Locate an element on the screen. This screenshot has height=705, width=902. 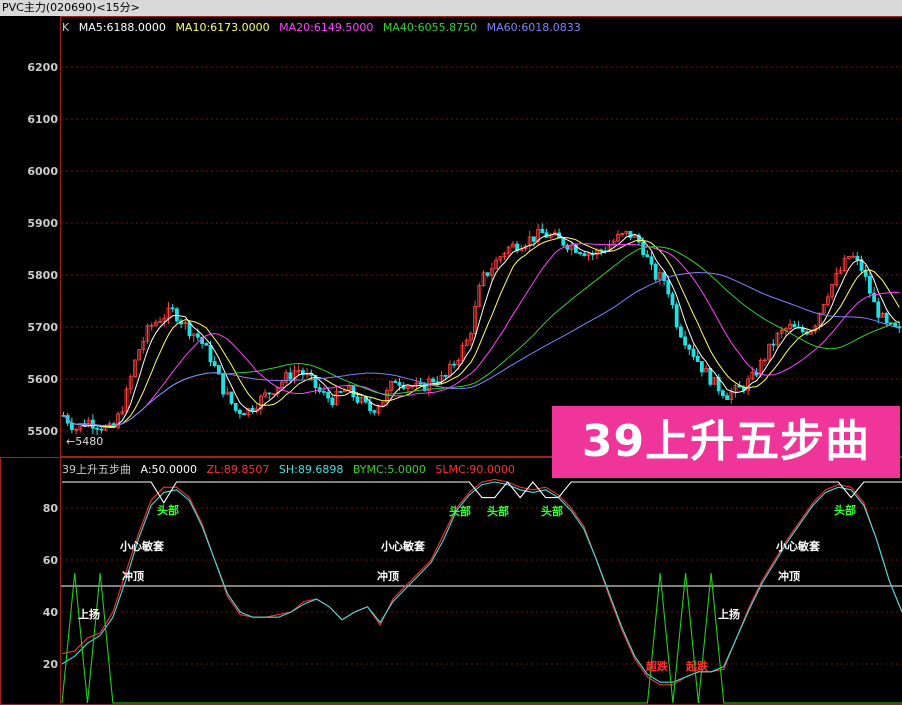
sub-y-tick-label: 80 is located at coordinates (50, 508).